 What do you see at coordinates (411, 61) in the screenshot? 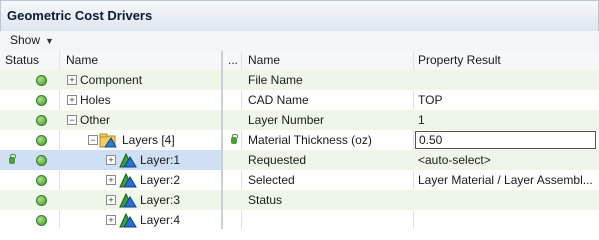
I see `property-header: ... Name Property Result` at bounding box center [411, 61].